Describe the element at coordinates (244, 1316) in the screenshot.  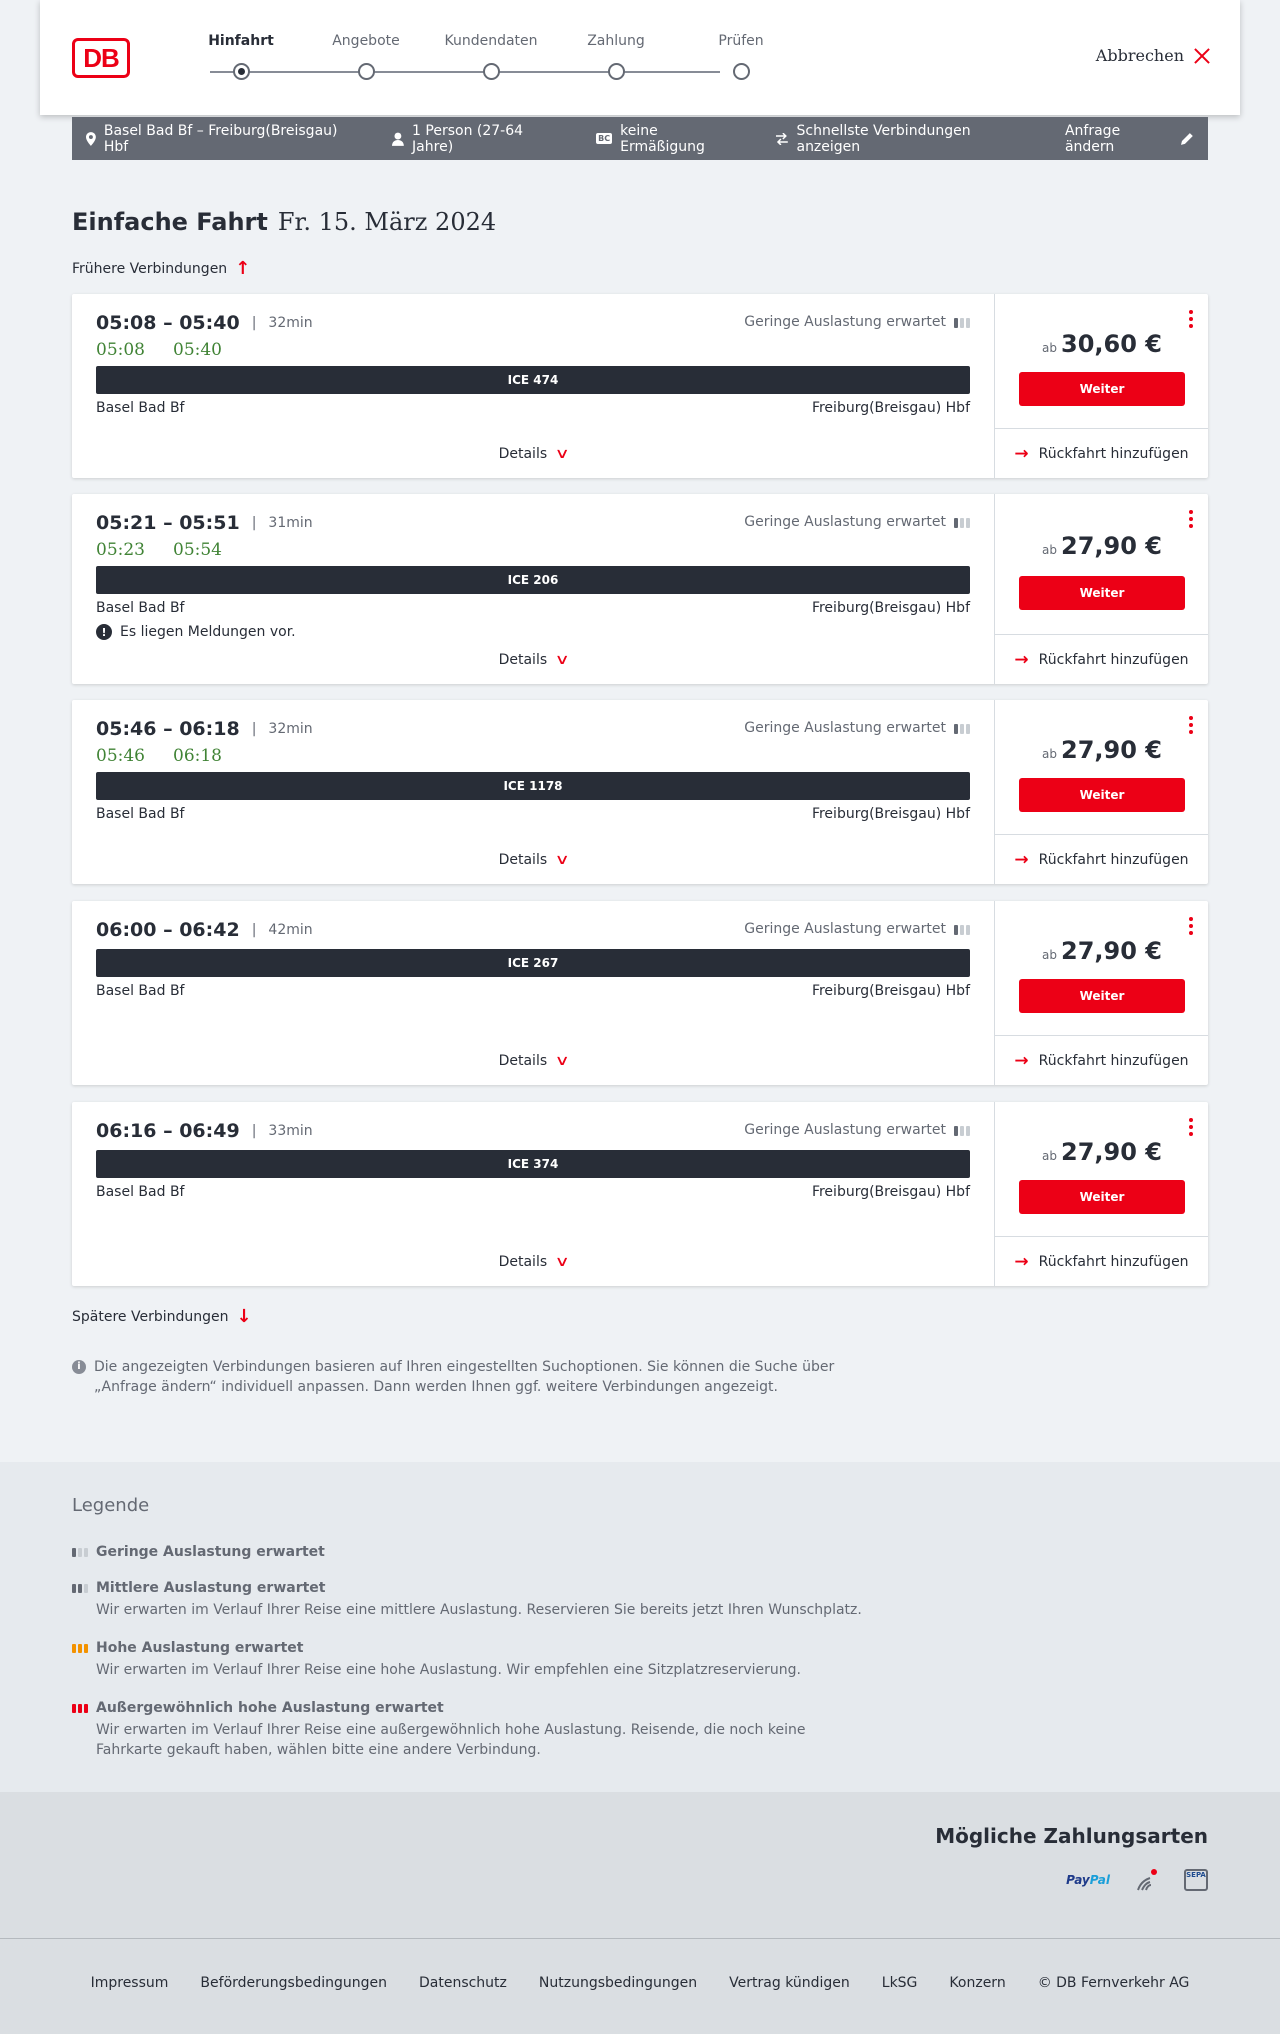
I see `arrow-down-icon: ↓` at that location.